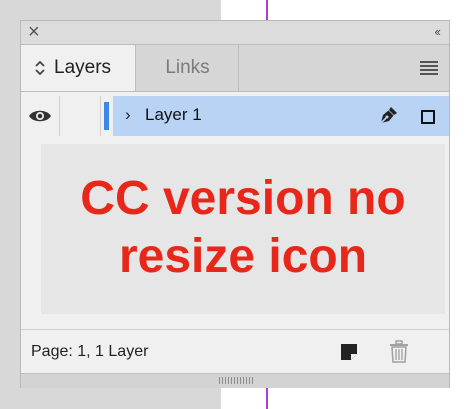 This screenshot has height=409, width=474. I want to click on new-layer-icon, so click(349, 352).